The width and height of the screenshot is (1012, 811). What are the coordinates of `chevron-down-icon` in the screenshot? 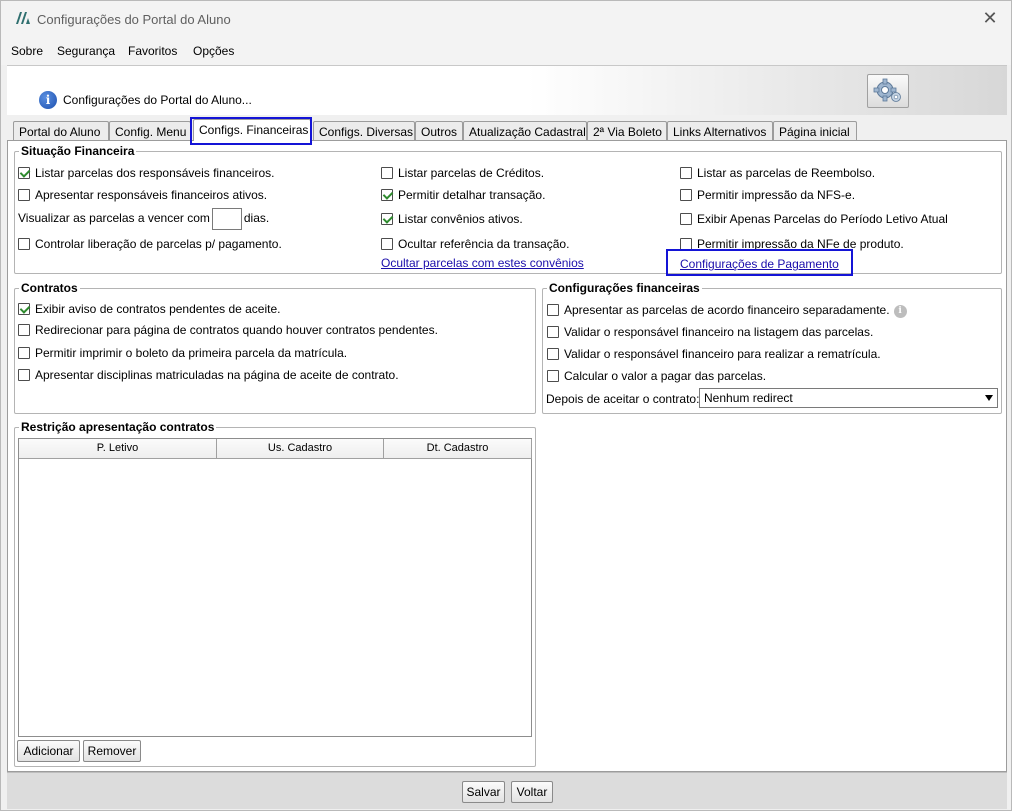 It's located at (989, 398).